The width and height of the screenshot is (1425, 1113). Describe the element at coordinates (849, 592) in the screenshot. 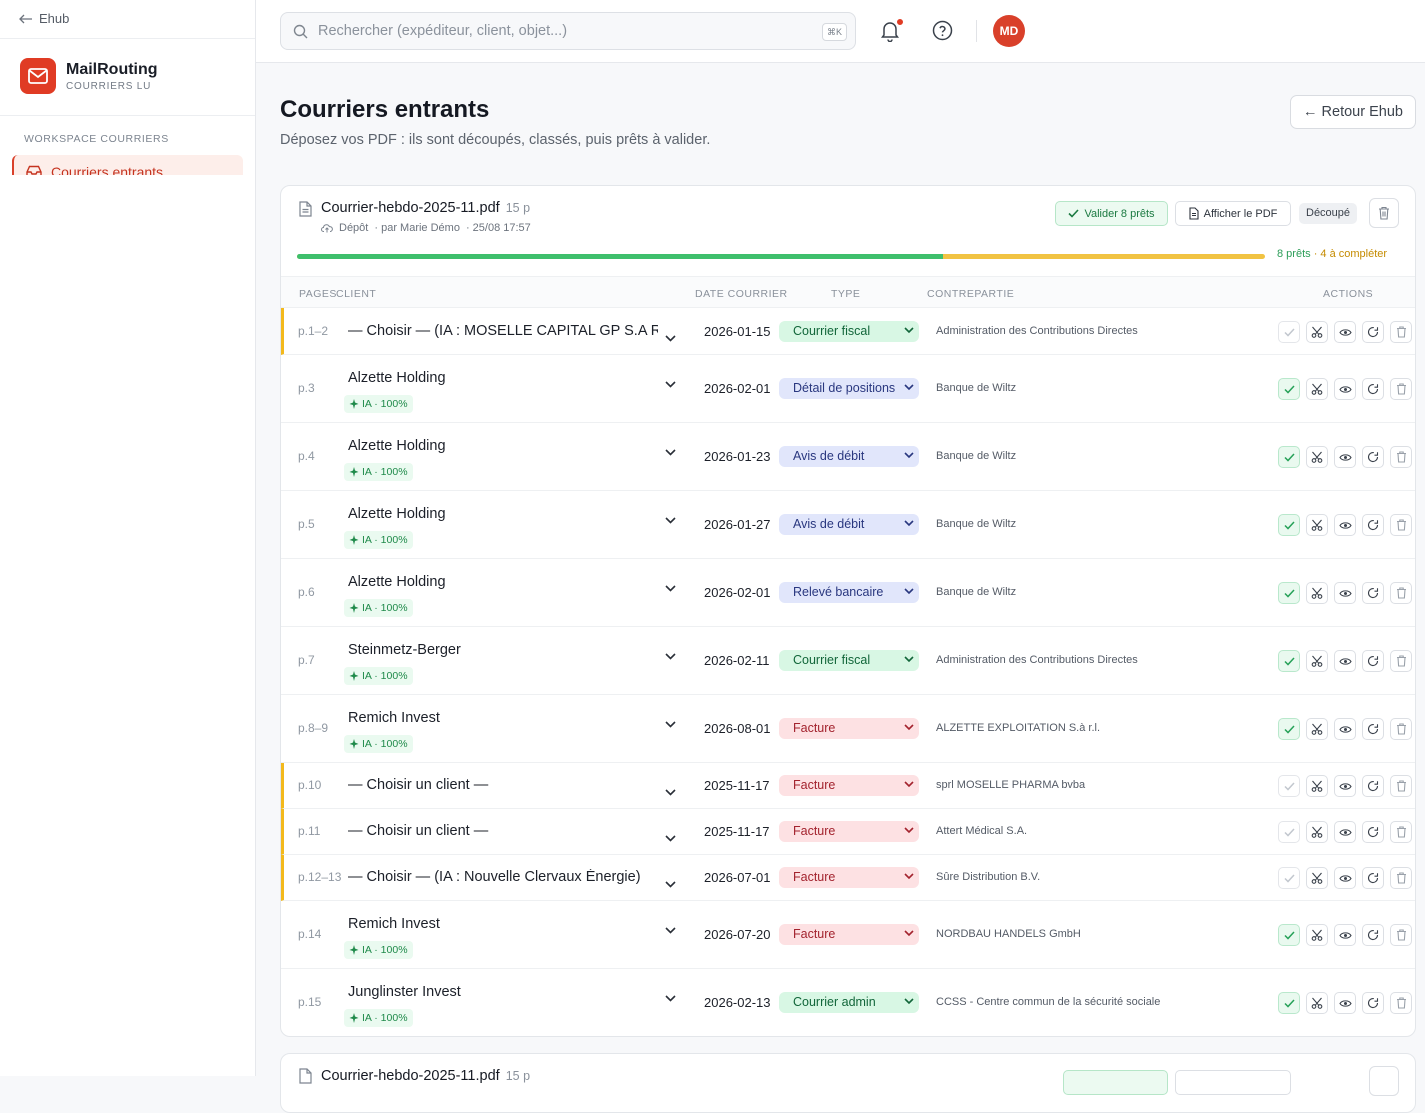

I see `type-select: Relevé bancaire` at that location.